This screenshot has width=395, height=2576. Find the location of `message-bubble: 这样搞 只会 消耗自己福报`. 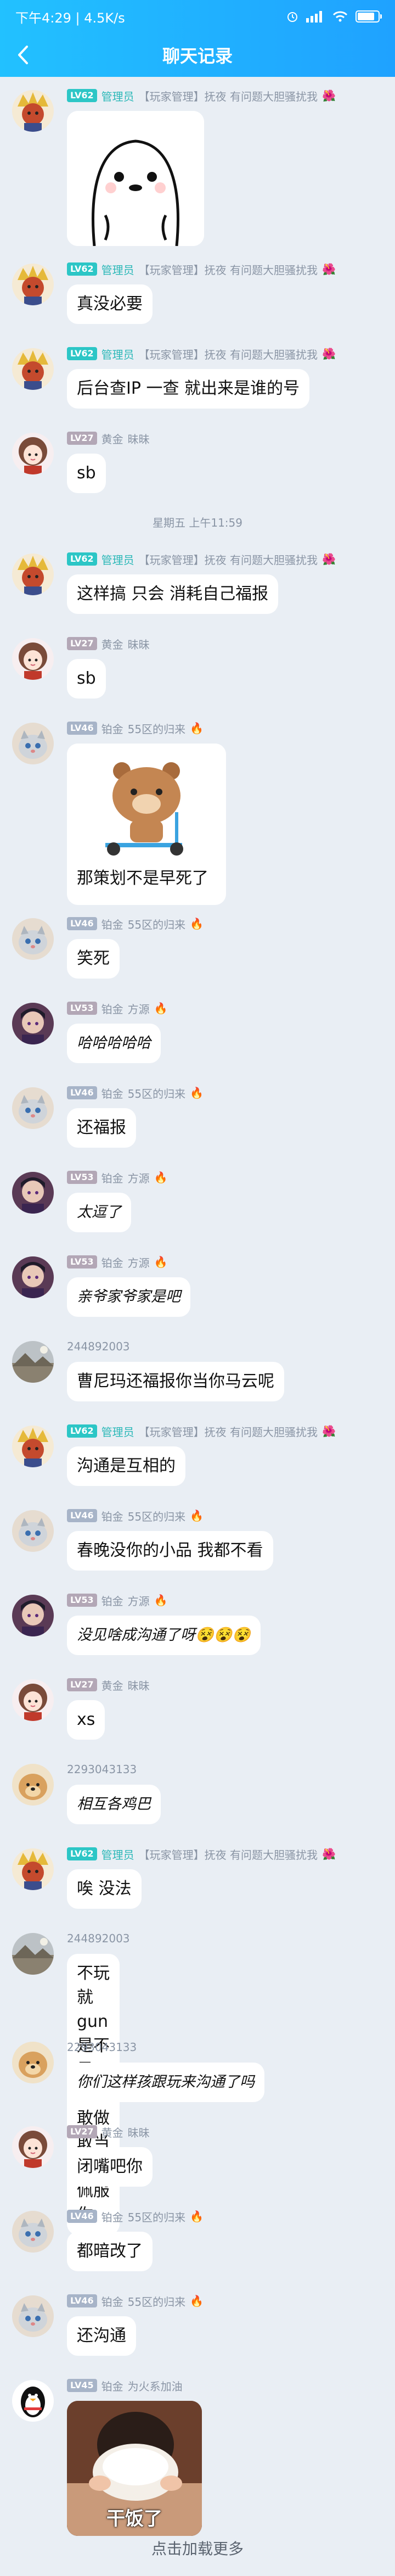

message-bubble: 这样搞 只会 消耗自己福报 is located at coordinates (173, 594).